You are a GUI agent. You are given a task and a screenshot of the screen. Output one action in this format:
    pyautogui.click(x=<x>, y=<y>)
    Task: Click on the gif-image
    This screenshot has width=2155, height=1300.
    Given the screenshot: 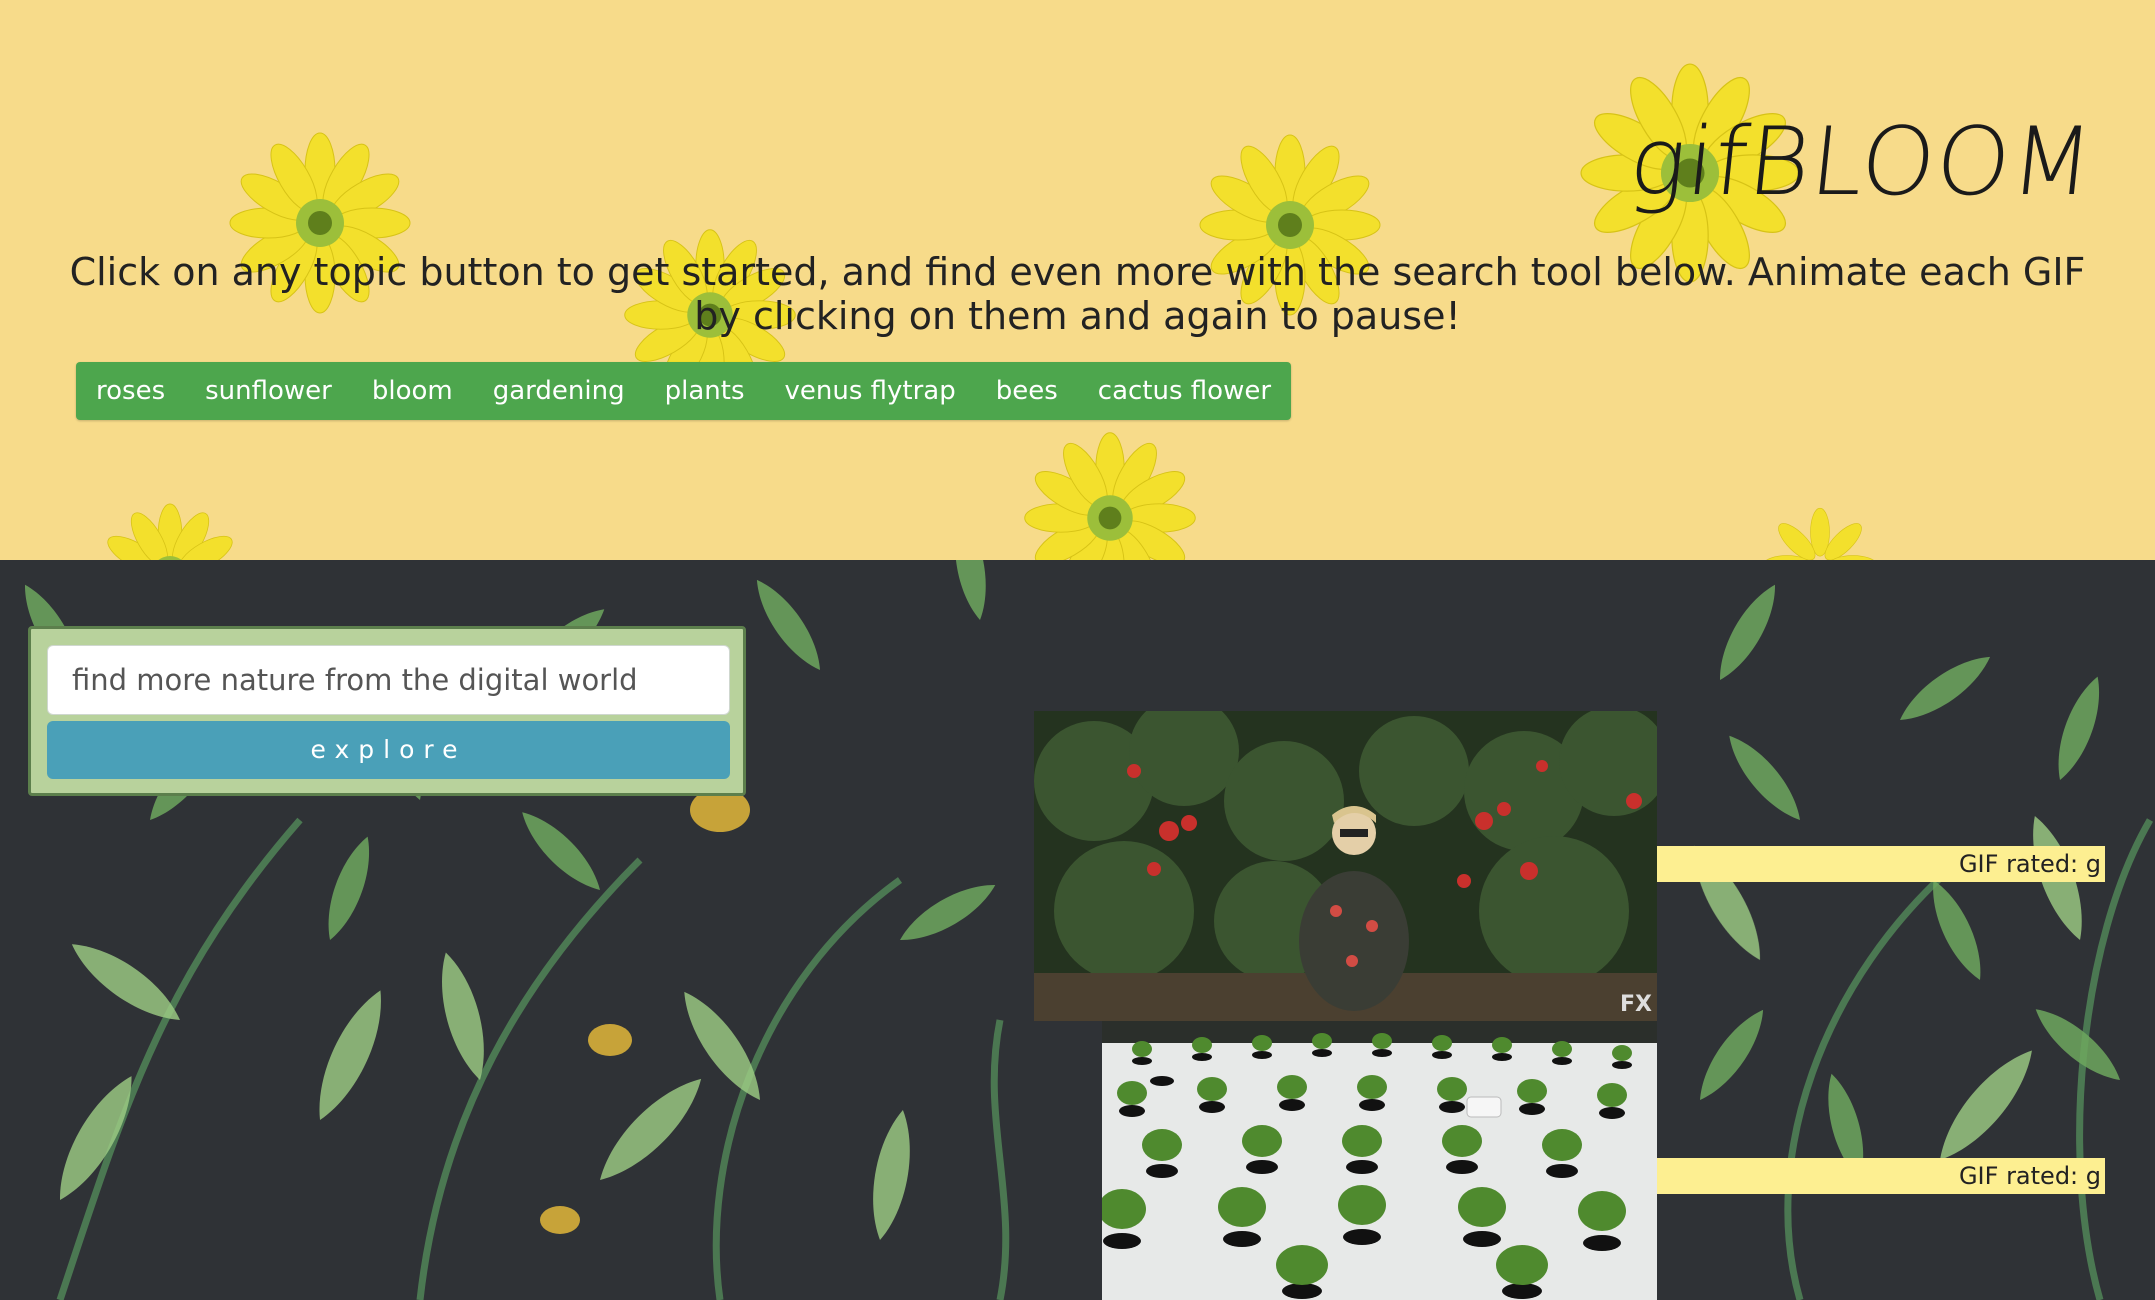 What is the action you would take?
    pyautogui.click(x=1379, y=1160)
    